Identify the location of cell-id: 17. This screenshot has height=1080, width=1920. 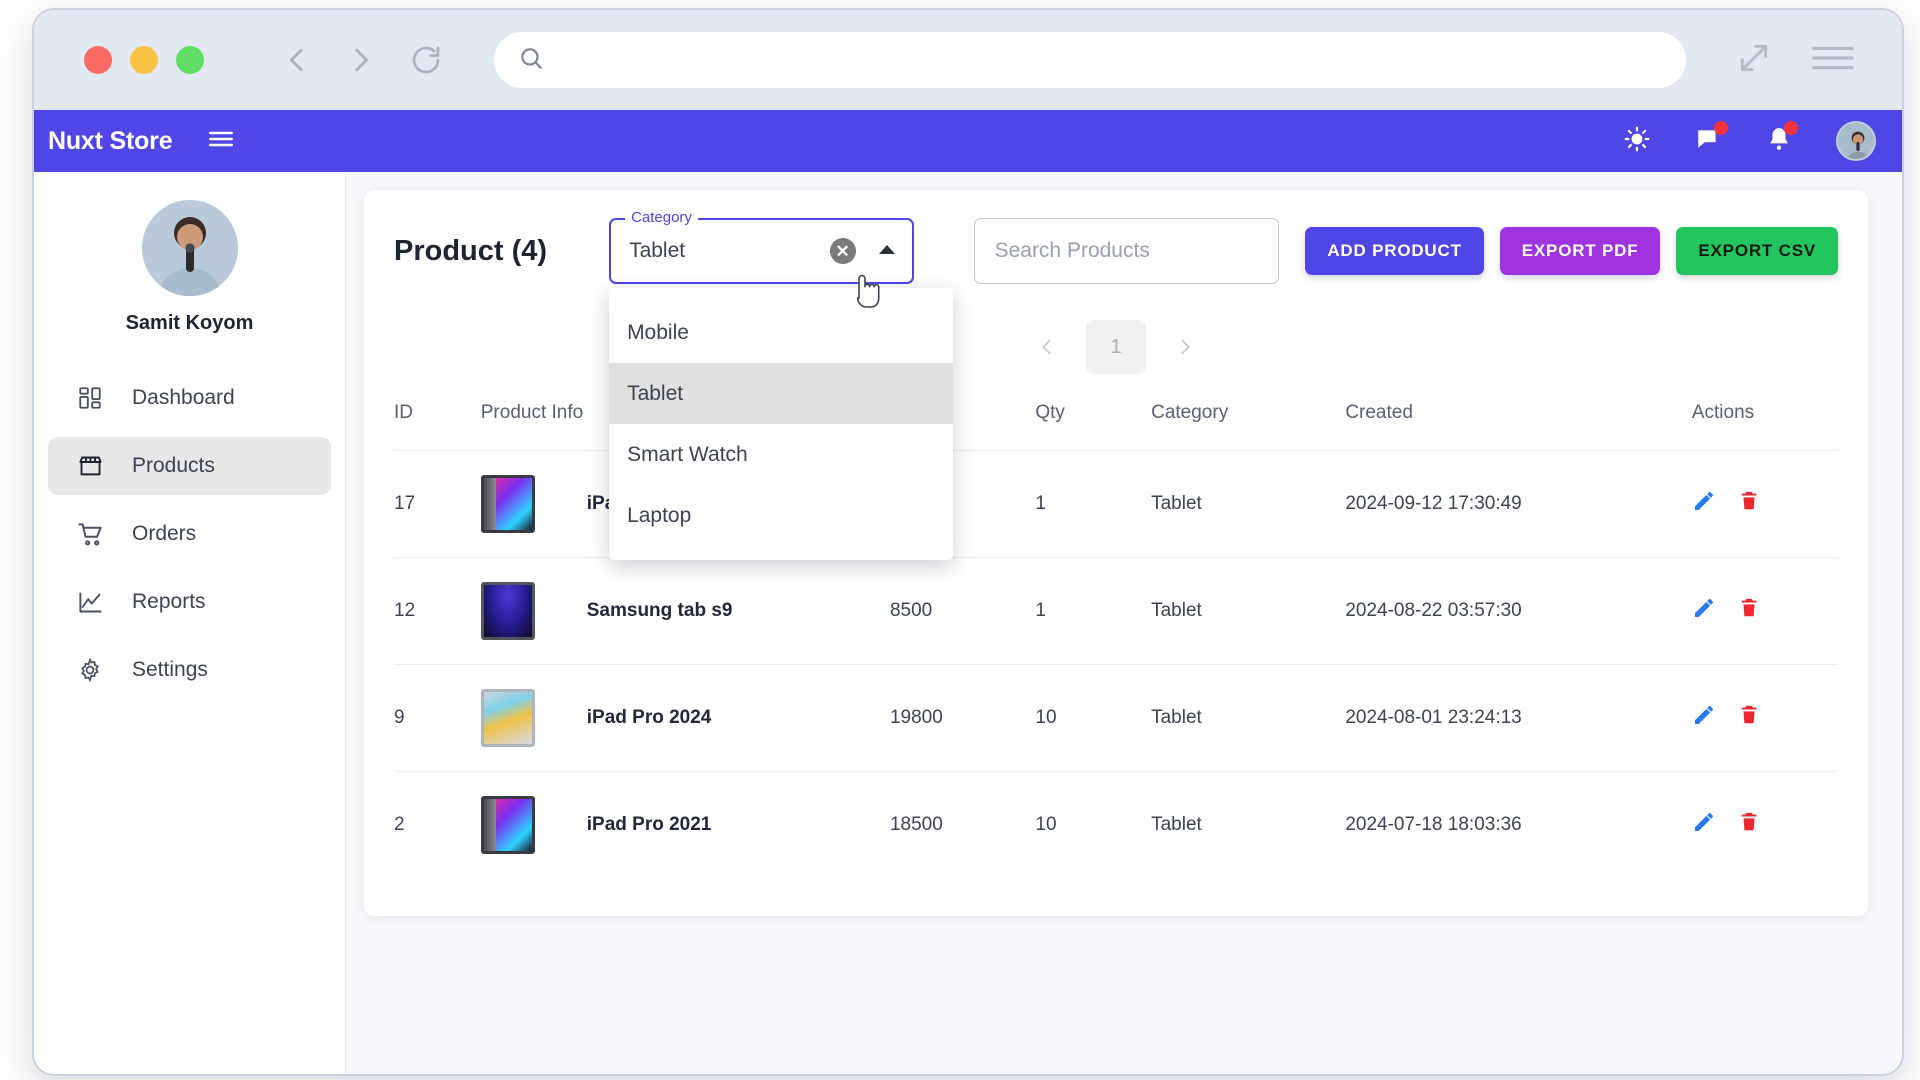
(437, 504).